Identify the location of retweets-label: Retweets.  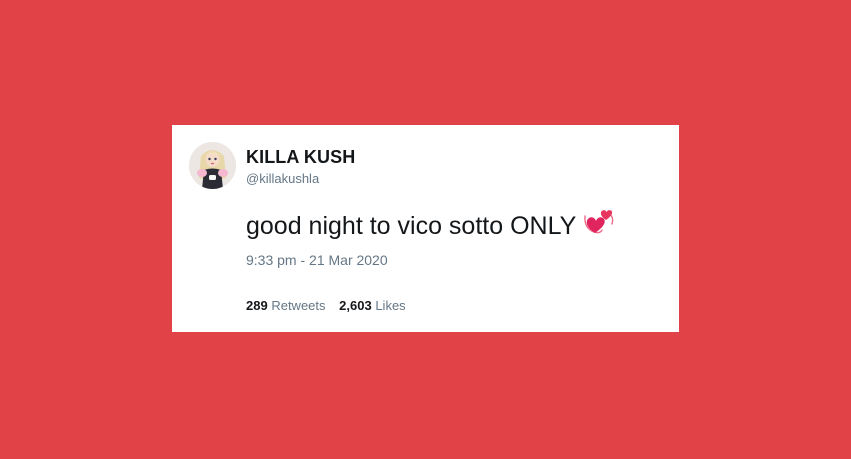
(298, 305).